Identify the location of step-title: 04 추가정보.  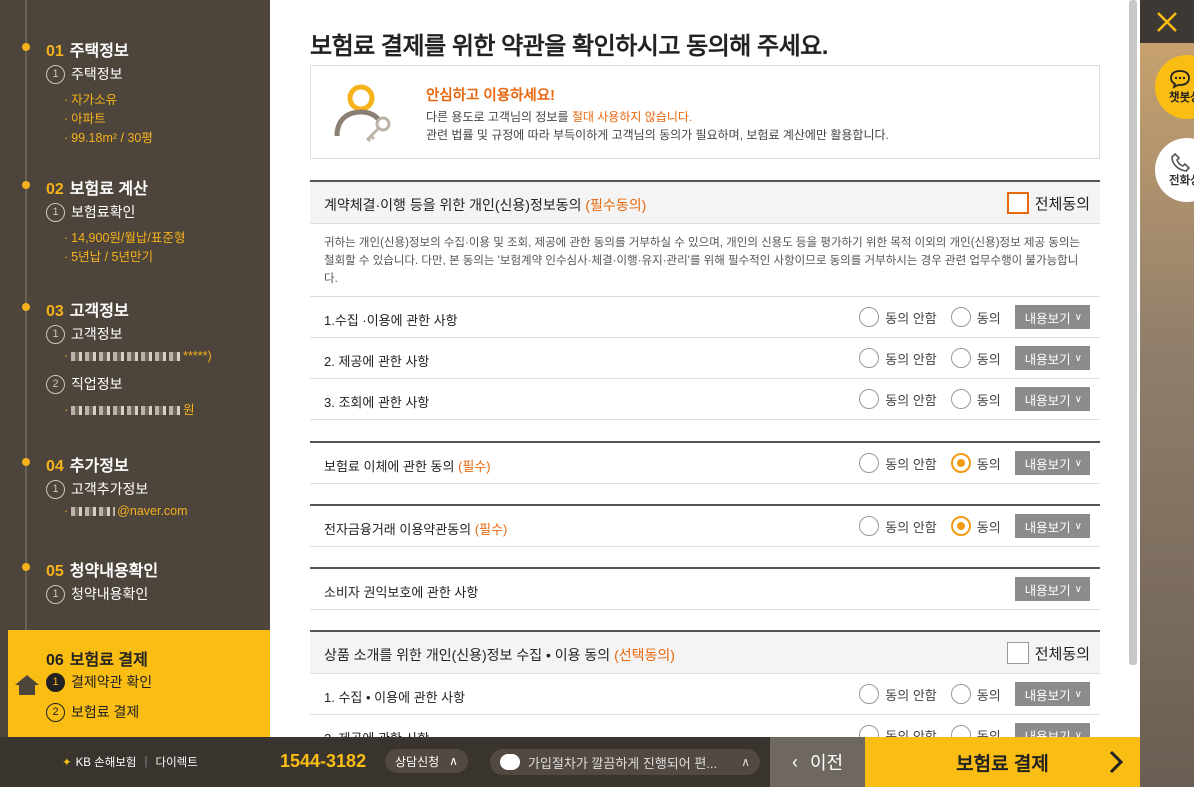
(87, 466).